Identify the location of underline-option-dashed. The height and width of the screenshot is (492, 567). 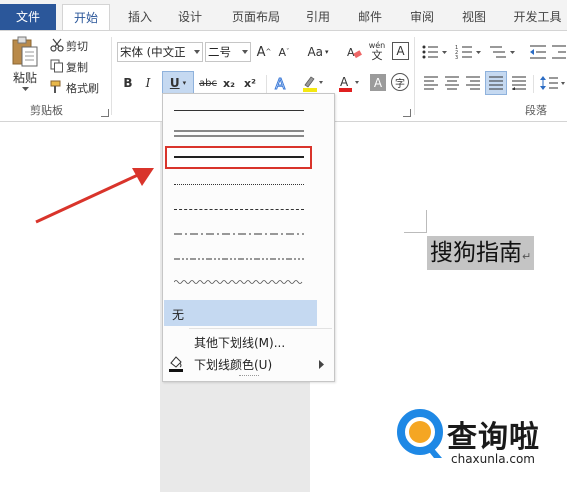
(248, 210).